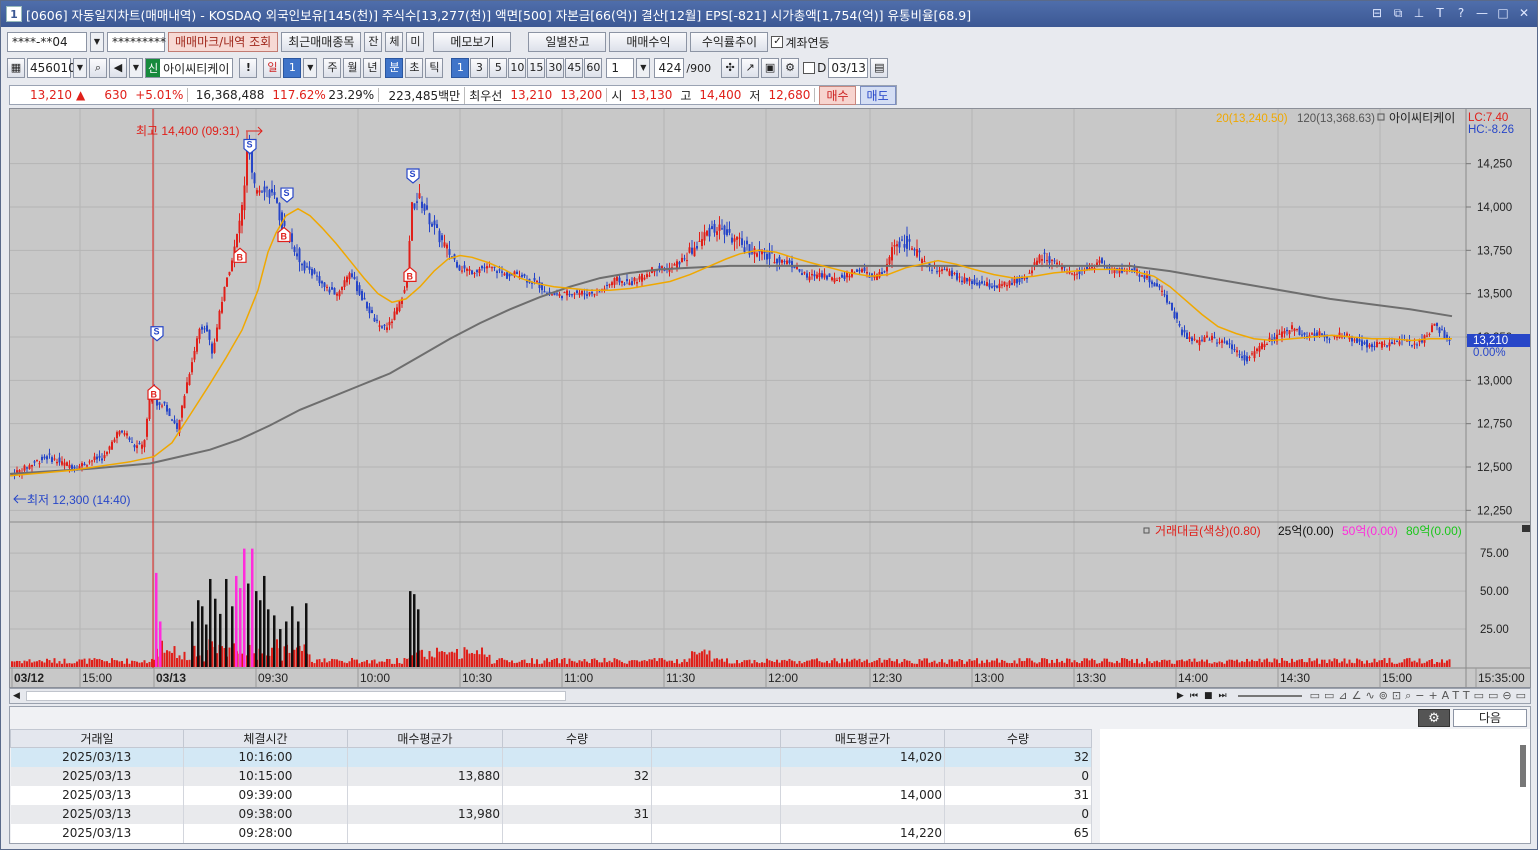 This screenshot has width=1538, height=850. What do you see at coordinates (292, 68) in the screenshot?
I see `day-count-select: 1` at bounding box center [292, 68].